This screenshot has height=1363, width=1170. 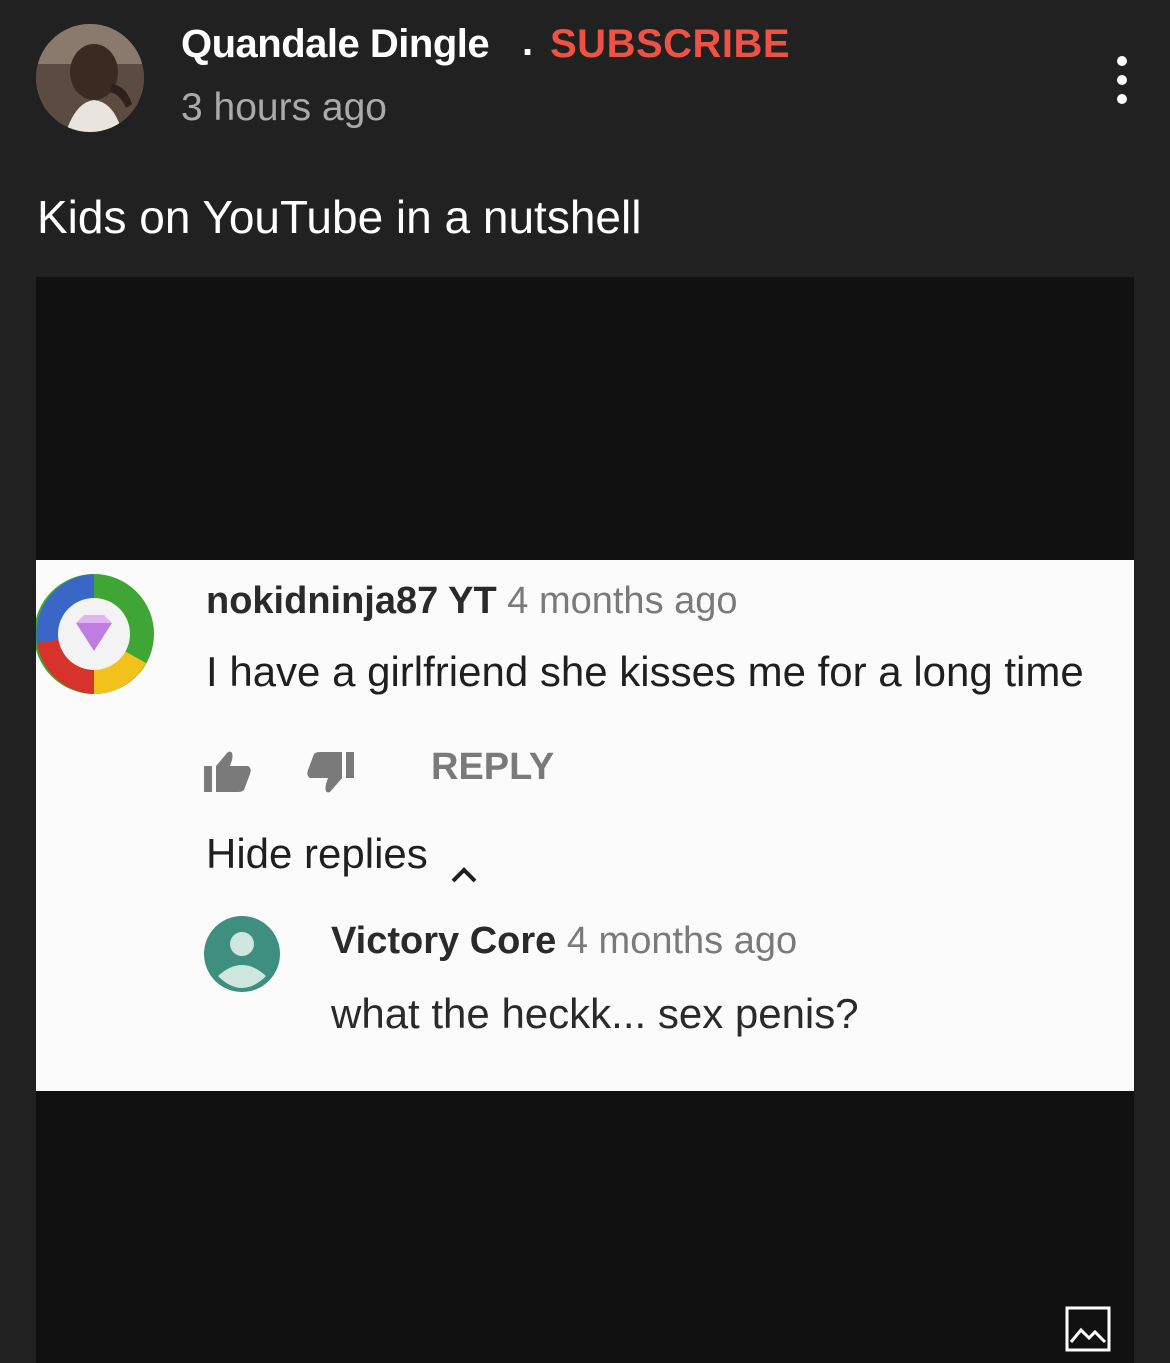 What do you see at coordinates (331, 772) in the screenshot?
I see `thumbs-down-icon` at bounding box center [331, 772].